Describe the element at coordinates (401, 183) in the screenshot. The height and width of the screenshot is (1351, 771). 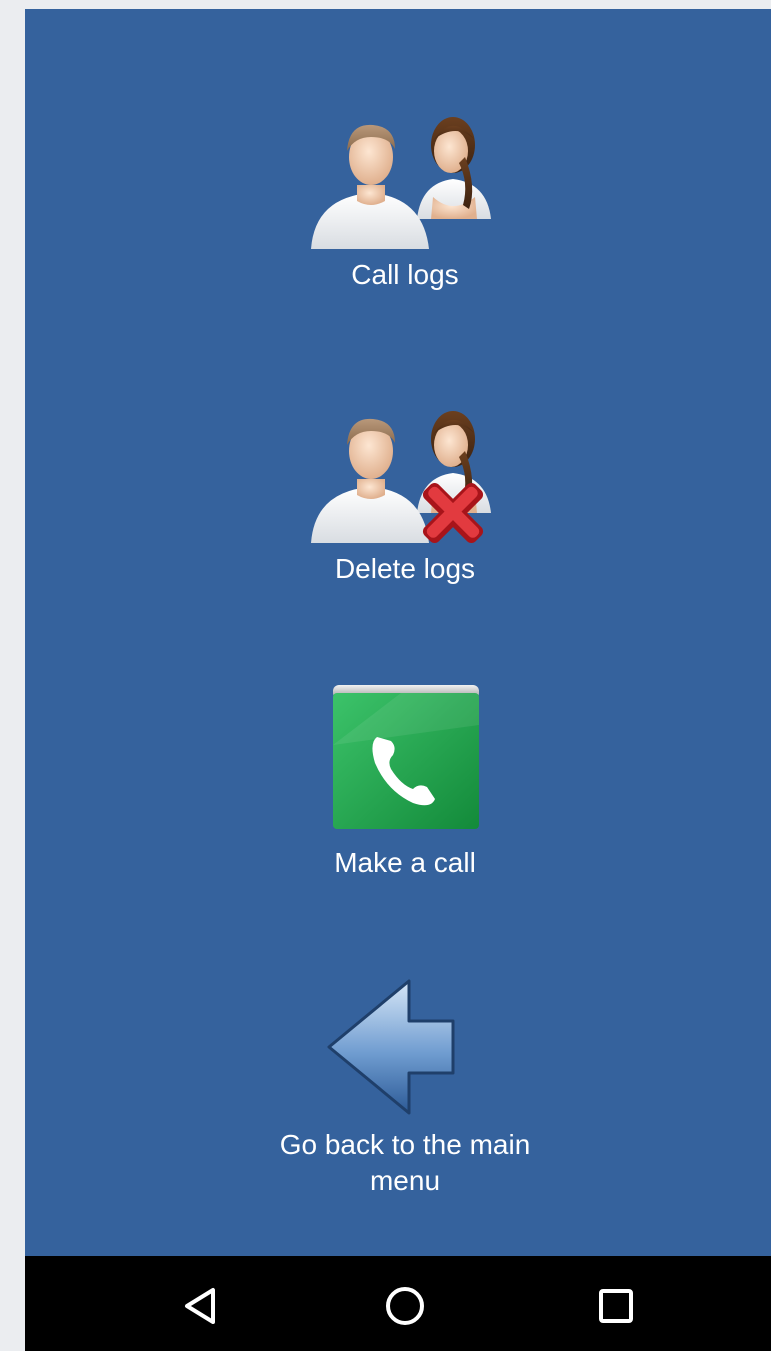
I see `people-icon` at that location.